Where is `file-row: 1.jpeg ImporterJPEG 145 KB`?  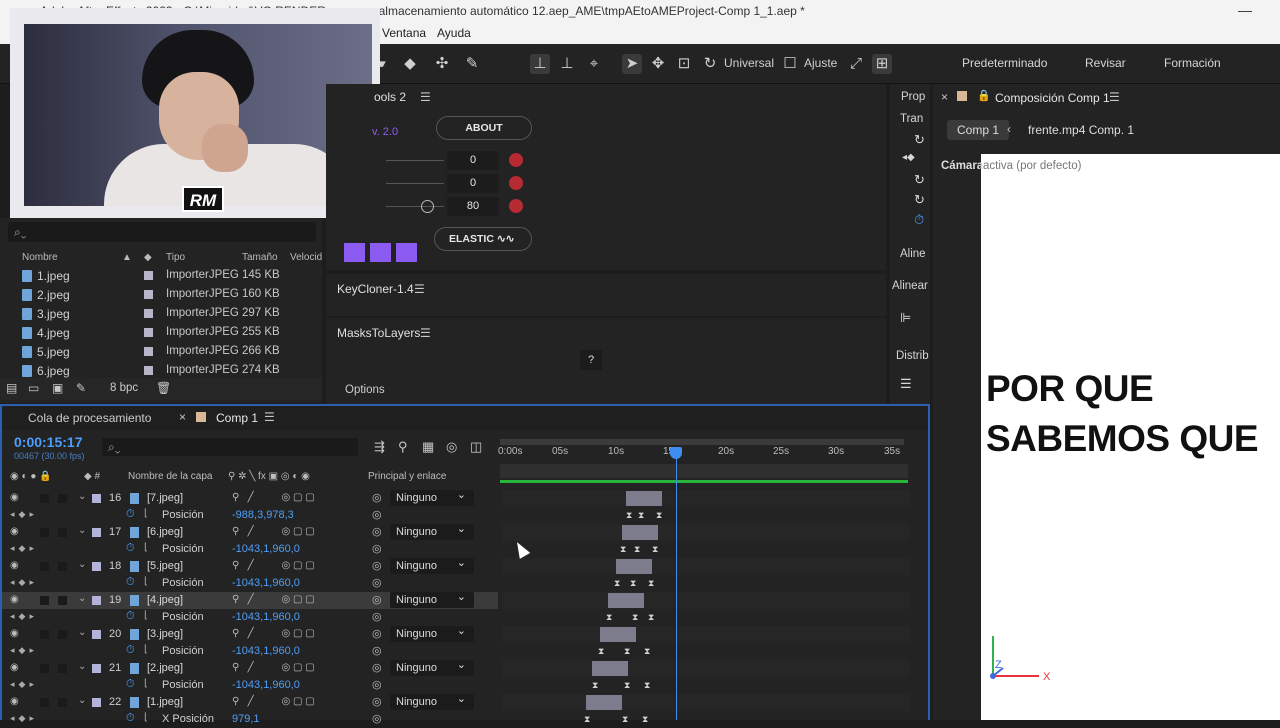 file-row: 1.jpeg ImporterJPEG 145 KB is located at coordinates (161, 275).